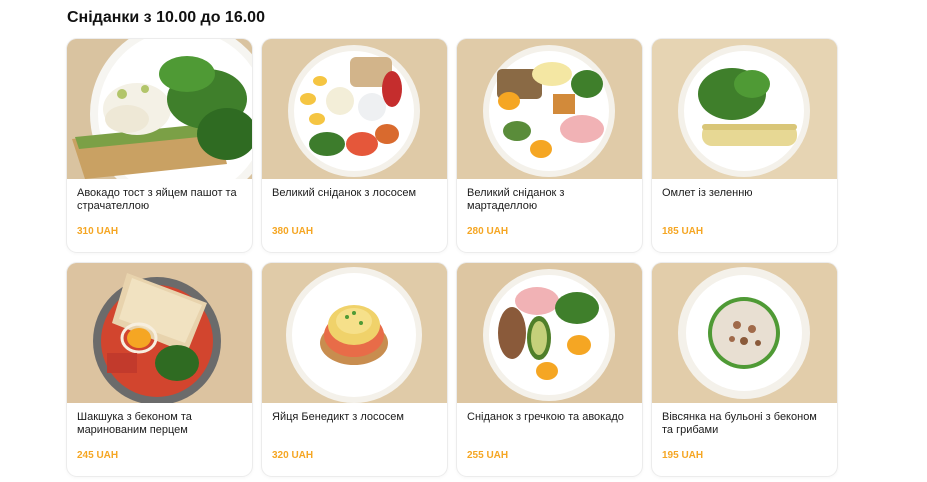 Image resolution: width=927 pixels, height=482 pixels. What do you see at coordinates (683, 455) in the screenshot?
I see `dish-price: 195 UAH` at bounding box center [683, 455].